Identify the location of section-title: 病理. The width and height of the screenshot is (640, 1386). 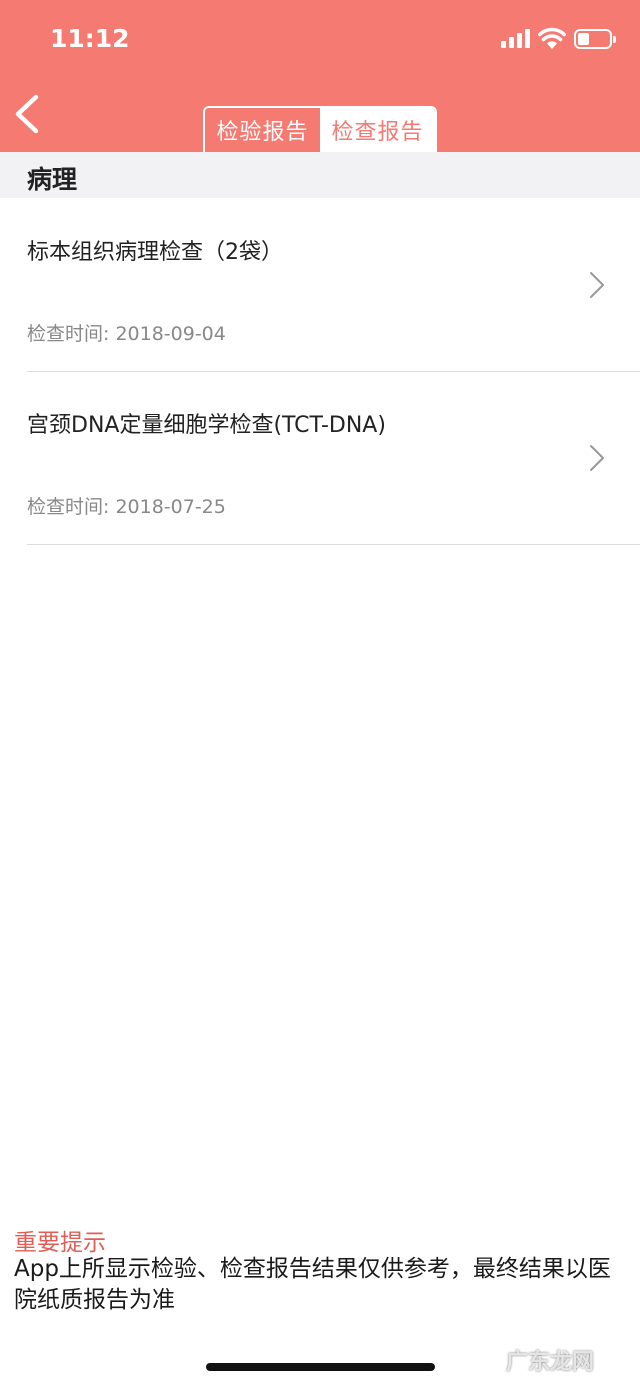
(52, 179).